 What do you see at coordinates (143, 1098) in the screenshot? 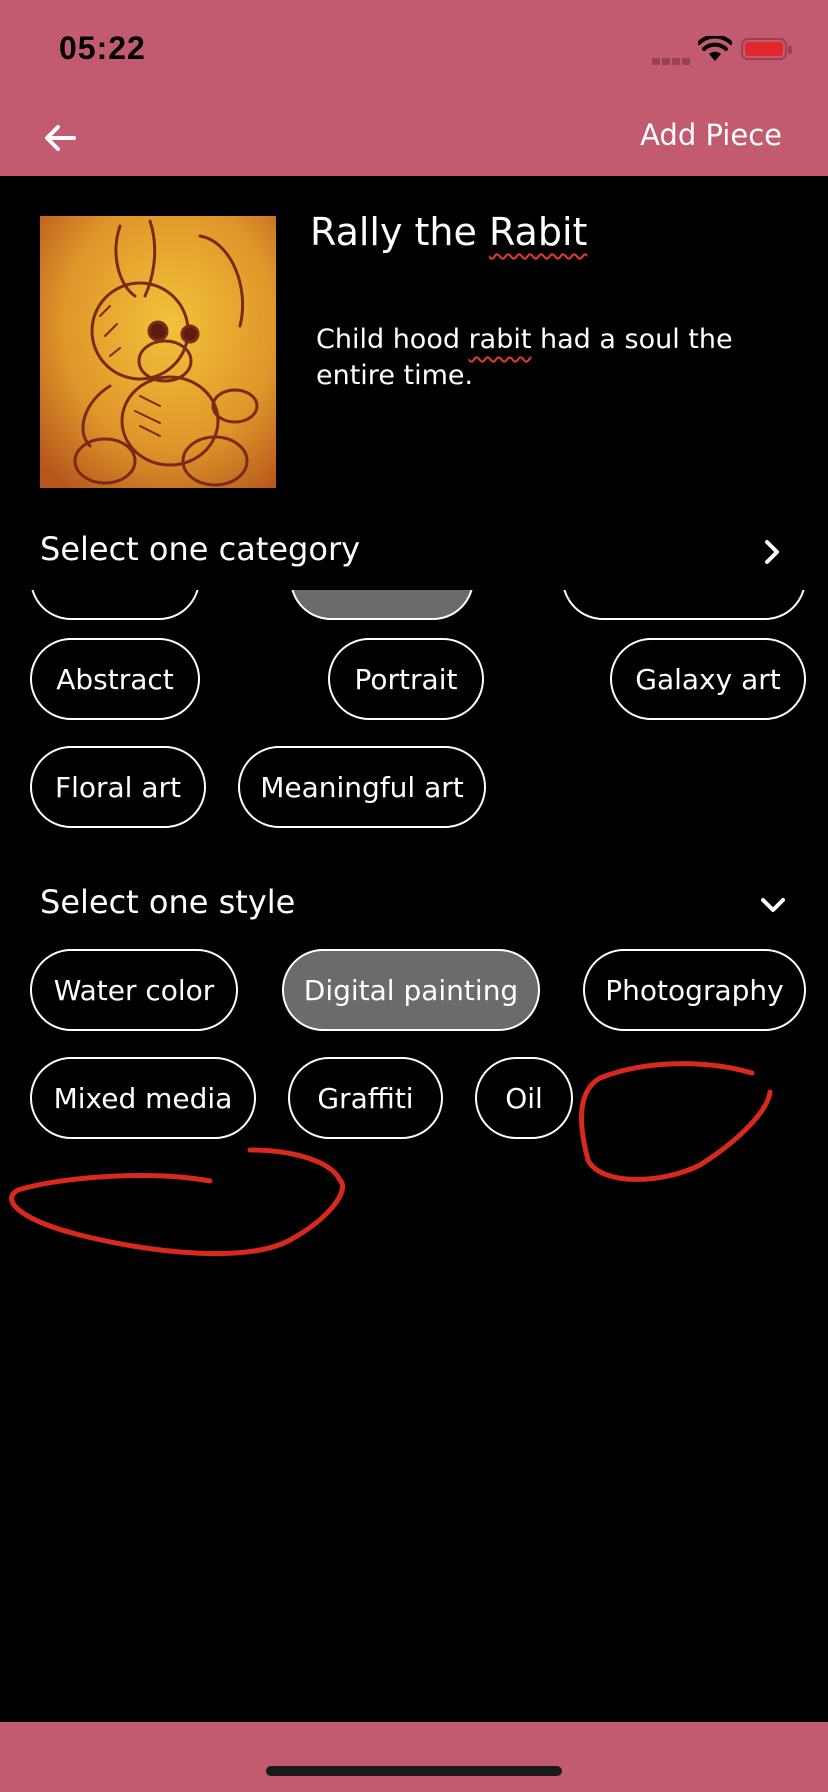
I see `style-chip-mixed-media: Mixed media` at bounding box center [143, 1098].